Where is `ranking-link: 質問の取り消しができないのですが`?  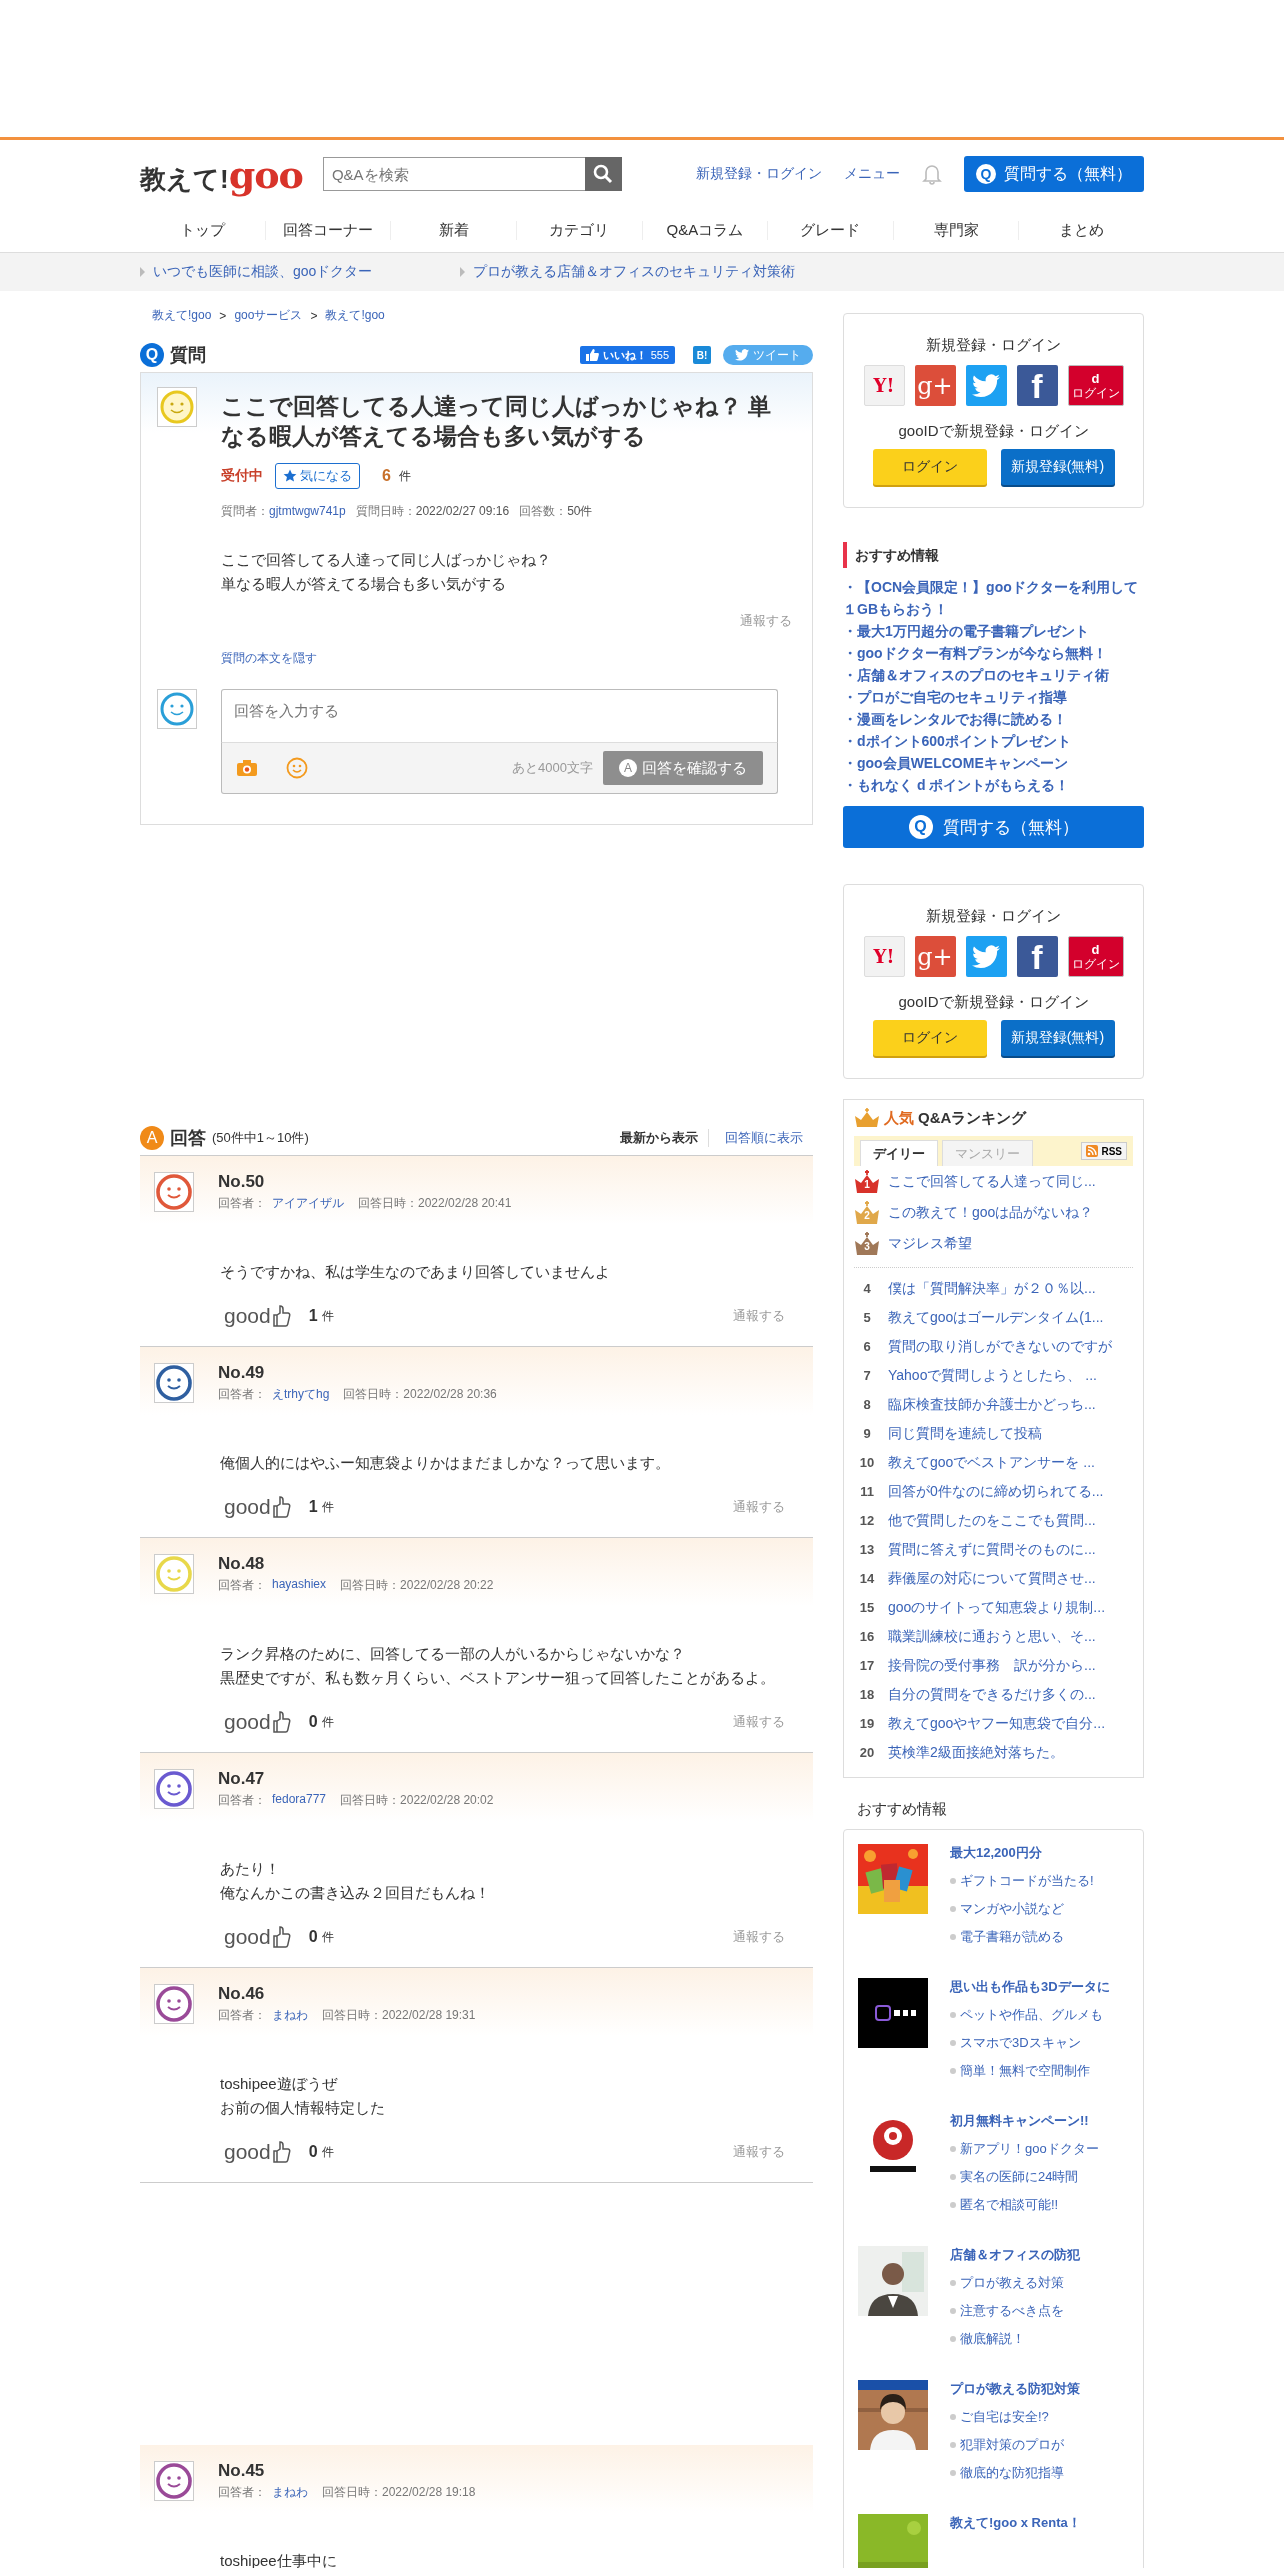 ranking-link: 質問の取り消しができないのですが is located at coordinates (1000, 1346).